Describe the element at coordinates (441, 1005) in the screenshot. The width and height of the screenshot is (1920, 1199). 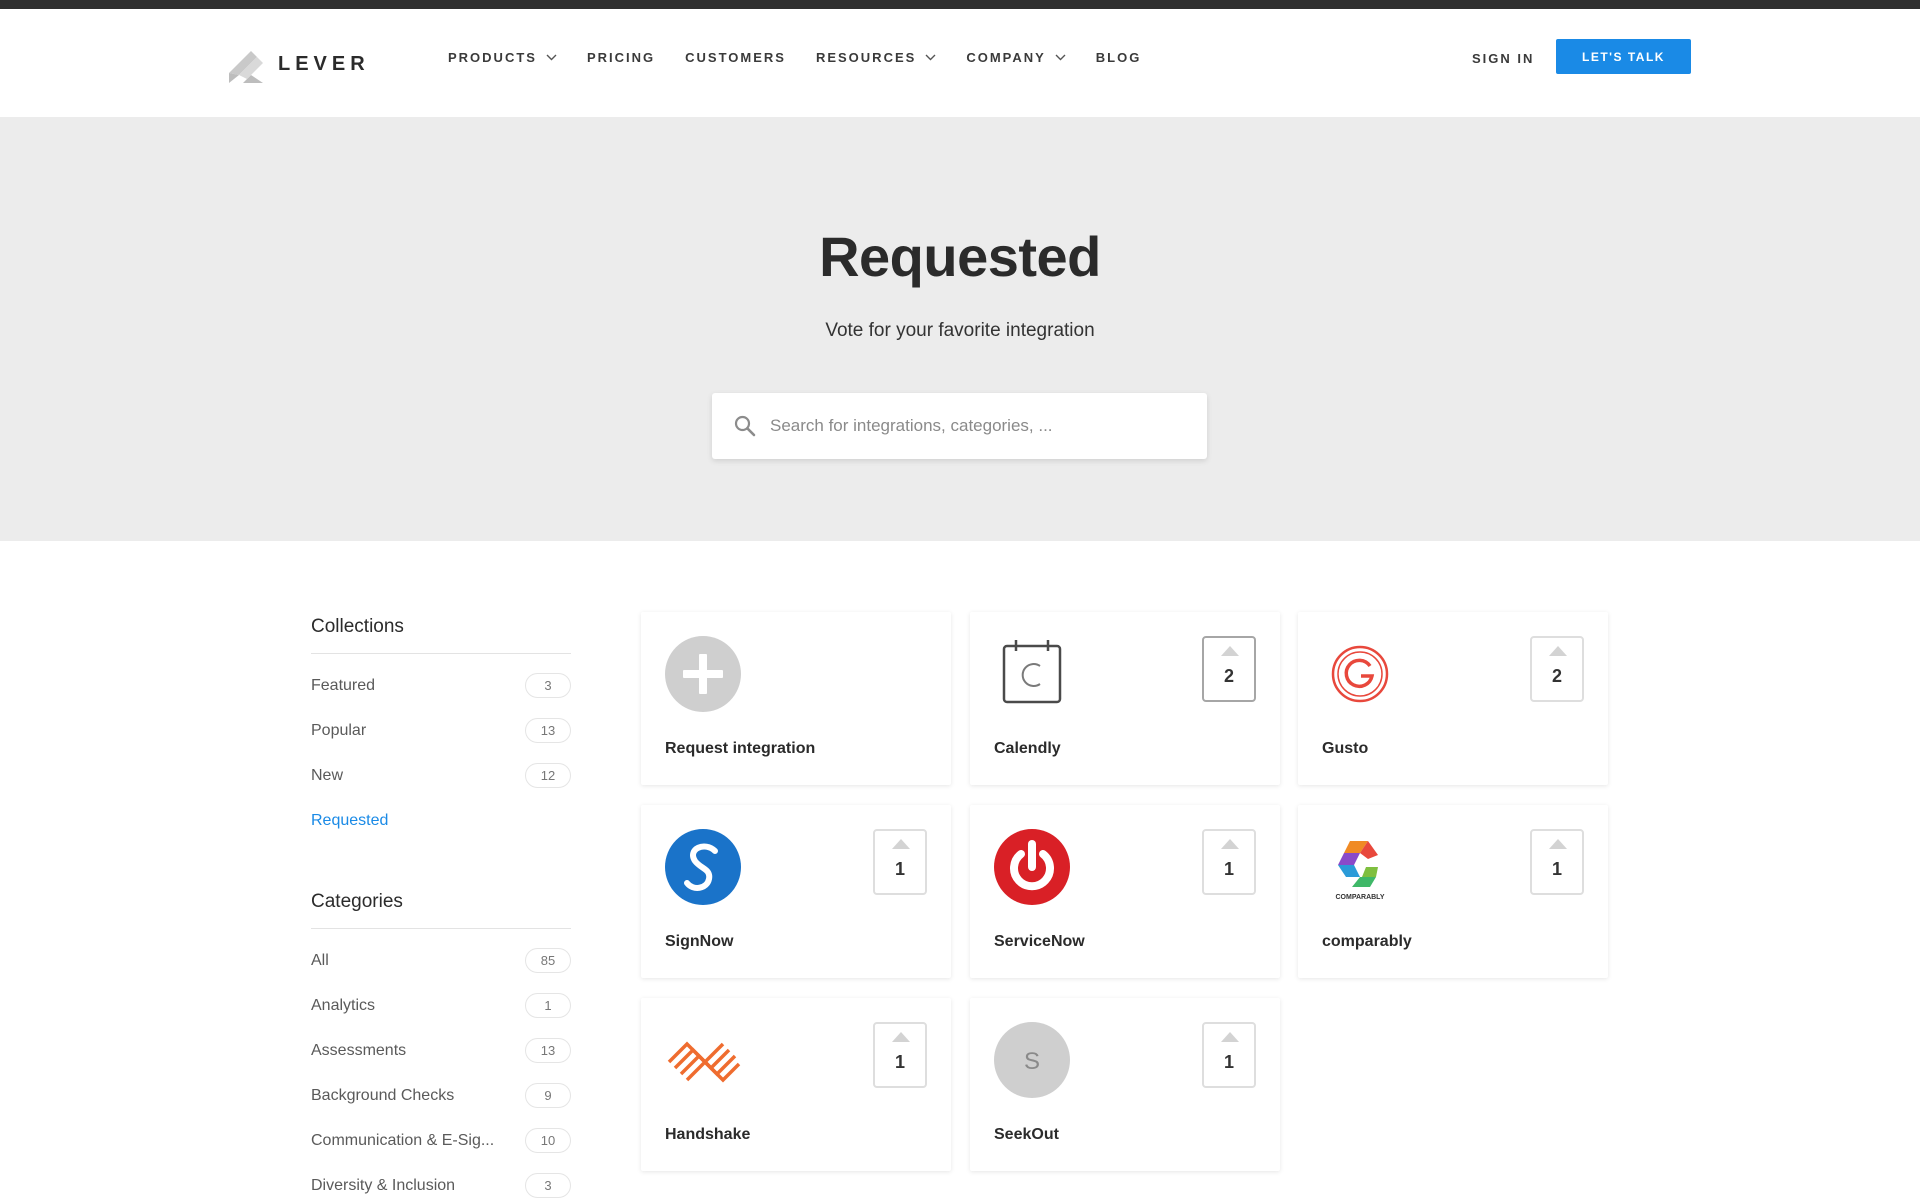
I see `category-item-analytics: Analytics 1` at that location.